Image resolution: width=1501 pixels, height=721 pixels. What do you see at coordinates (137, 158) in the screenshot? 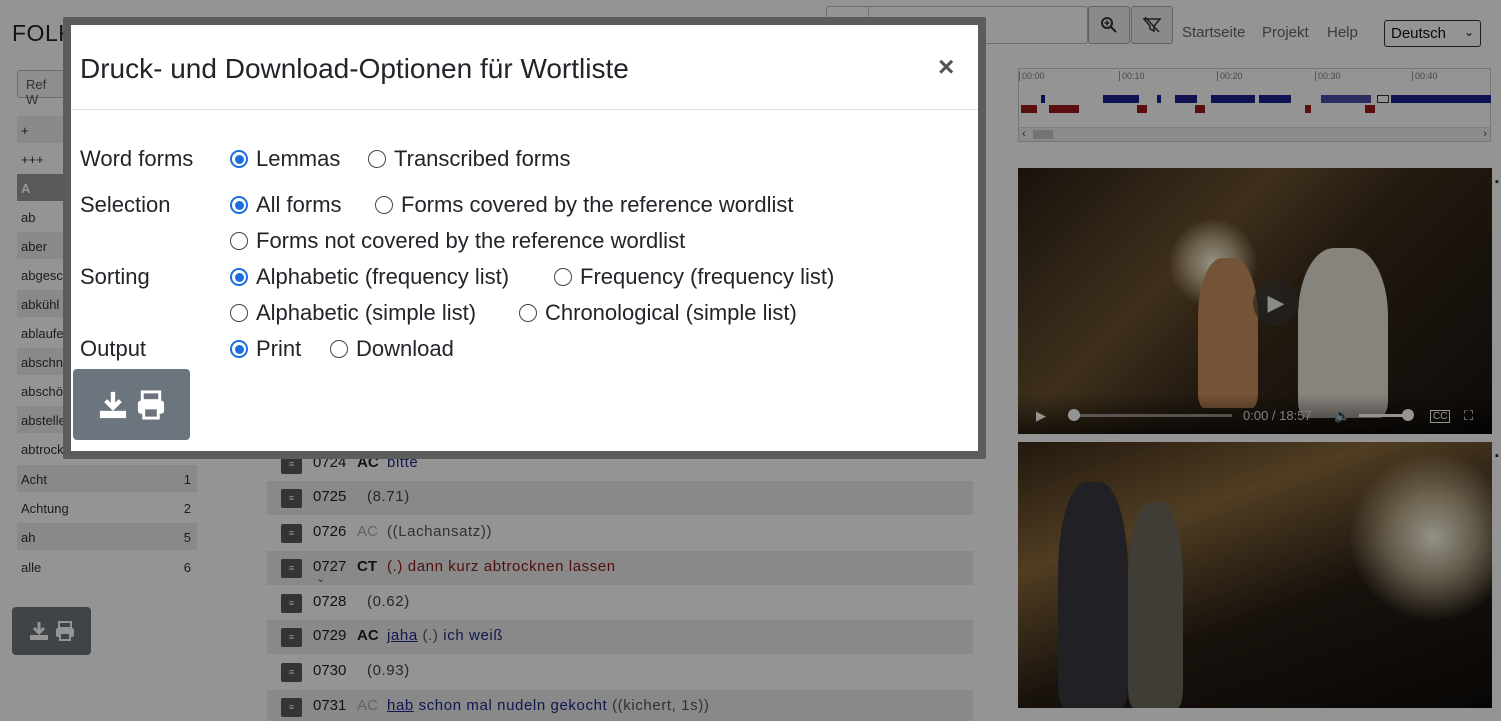
I see `word-forms-label: Word forms` at bounding box center [137, 158].